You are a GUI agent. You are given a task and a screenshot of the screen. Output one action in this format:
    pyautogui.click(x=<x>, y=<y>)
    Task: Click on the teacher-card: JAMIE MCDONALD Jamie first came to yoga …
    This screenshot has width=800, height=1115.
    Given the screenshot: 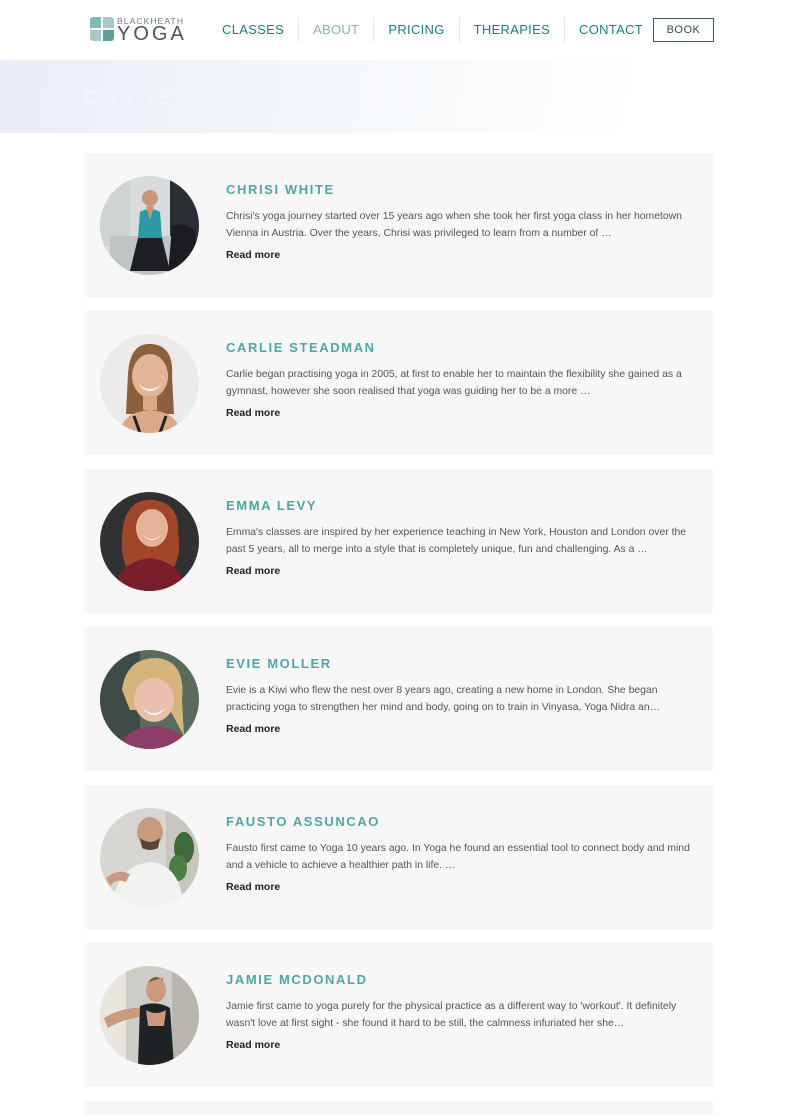 What is the action you would take?
    pyautogui.click(x=398, y=1015)
    